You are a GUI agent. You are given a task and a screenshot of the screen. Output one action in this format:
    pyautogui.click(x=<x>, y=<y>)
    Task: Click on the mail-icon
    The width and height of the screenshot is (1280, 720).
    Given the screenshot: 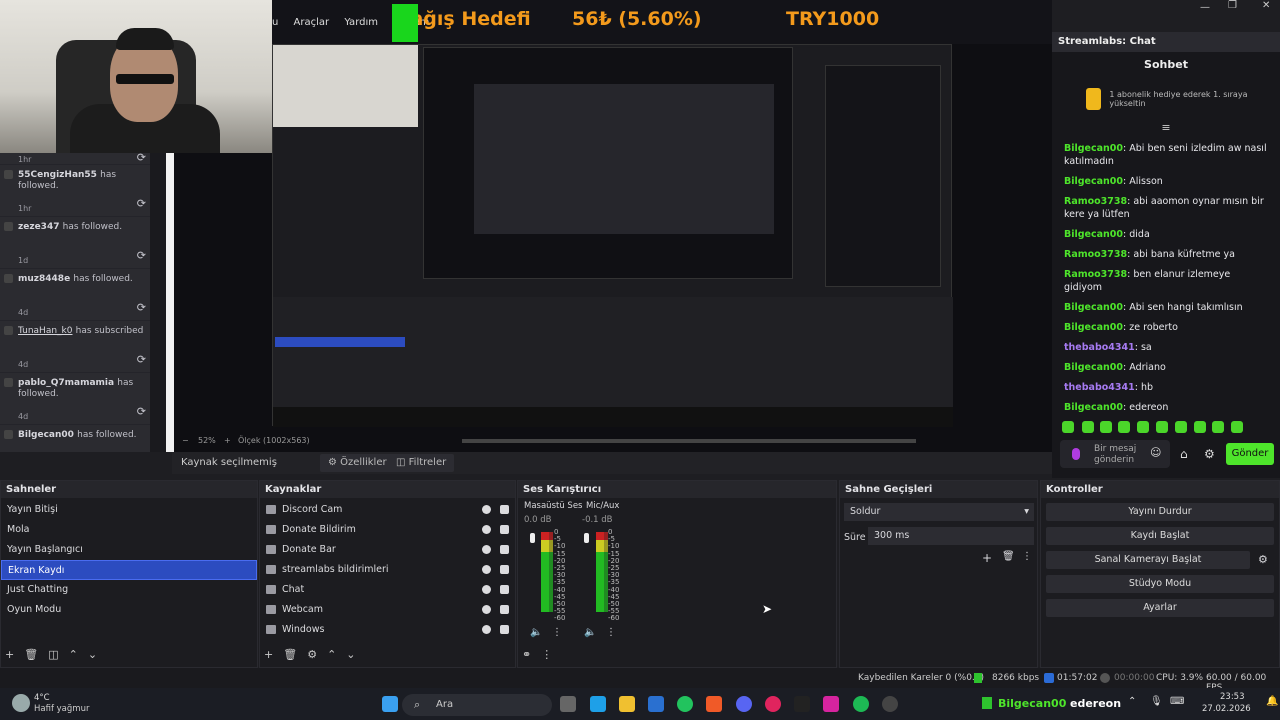 What is the action you would take?
    pyautogui.click(x=656, y=704)
    